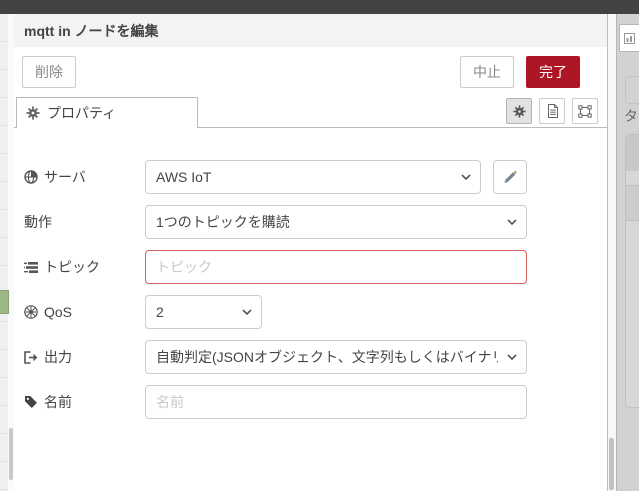 Image resolution: width=639 pixels, height=491 pixels. Describe the element at coordinates (315, 312) in the screenshot. I see `qos-row: QoS 2` at that location.